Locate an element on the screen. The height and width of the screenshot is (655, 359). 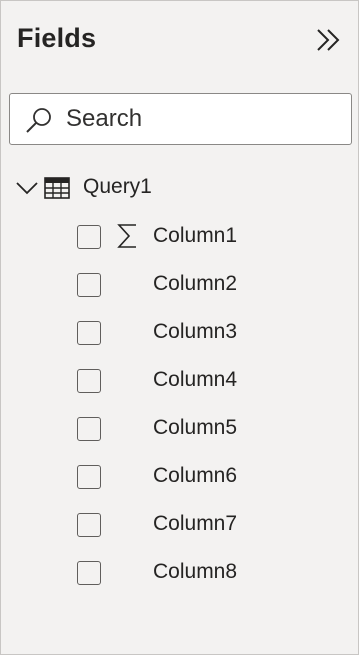
pane-header: Fields is located at coordinates (181, 41).